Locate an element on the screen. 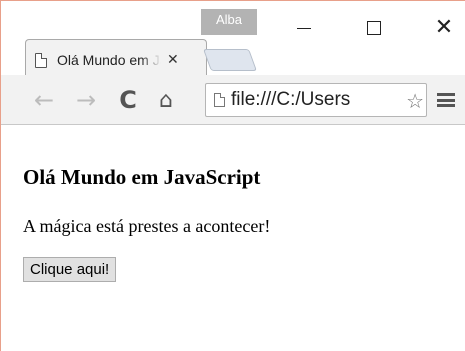  home-icon: ⌂ is located at coordinates (166, 100).